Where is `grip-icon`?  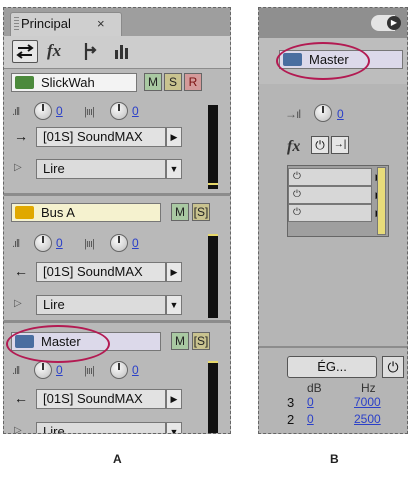
grip-icon is located at coordinates (16, 24).